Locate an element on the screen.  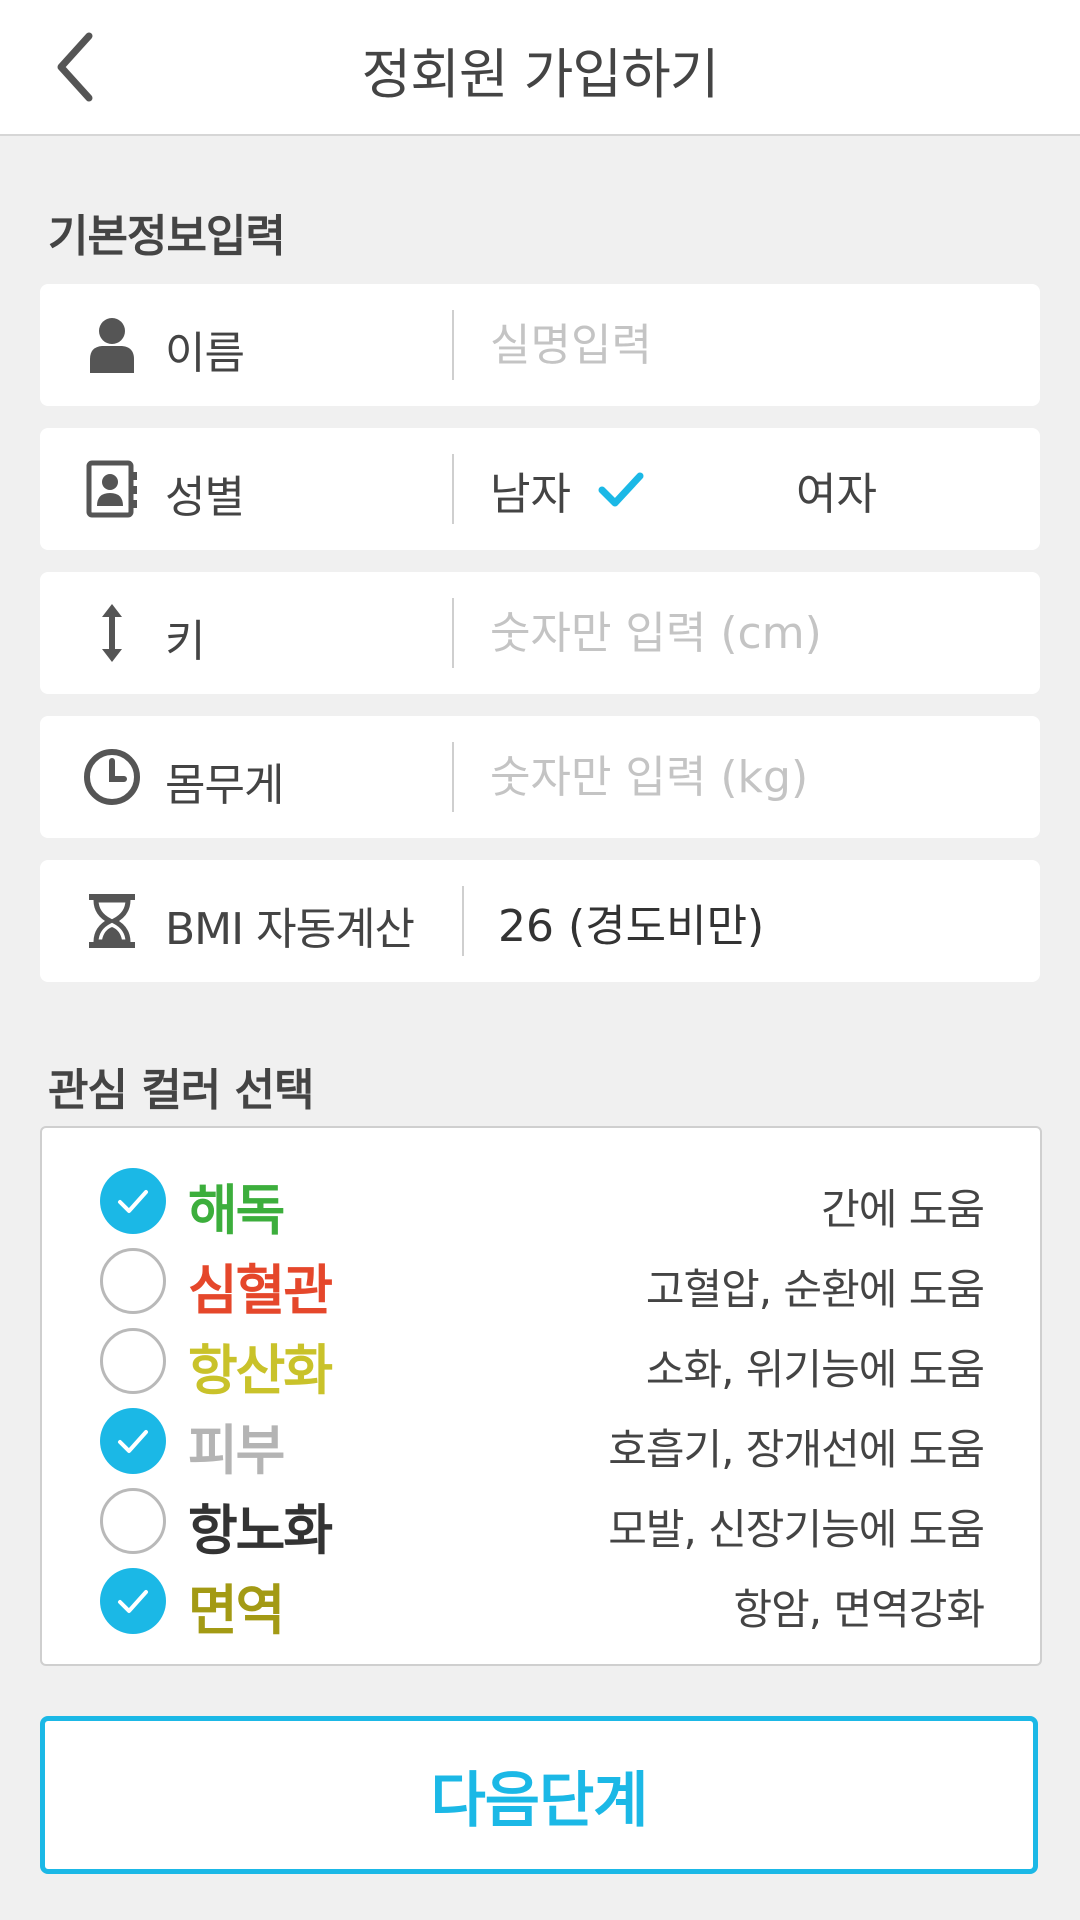
height-row: 키 is located at coordinates (540, 633).